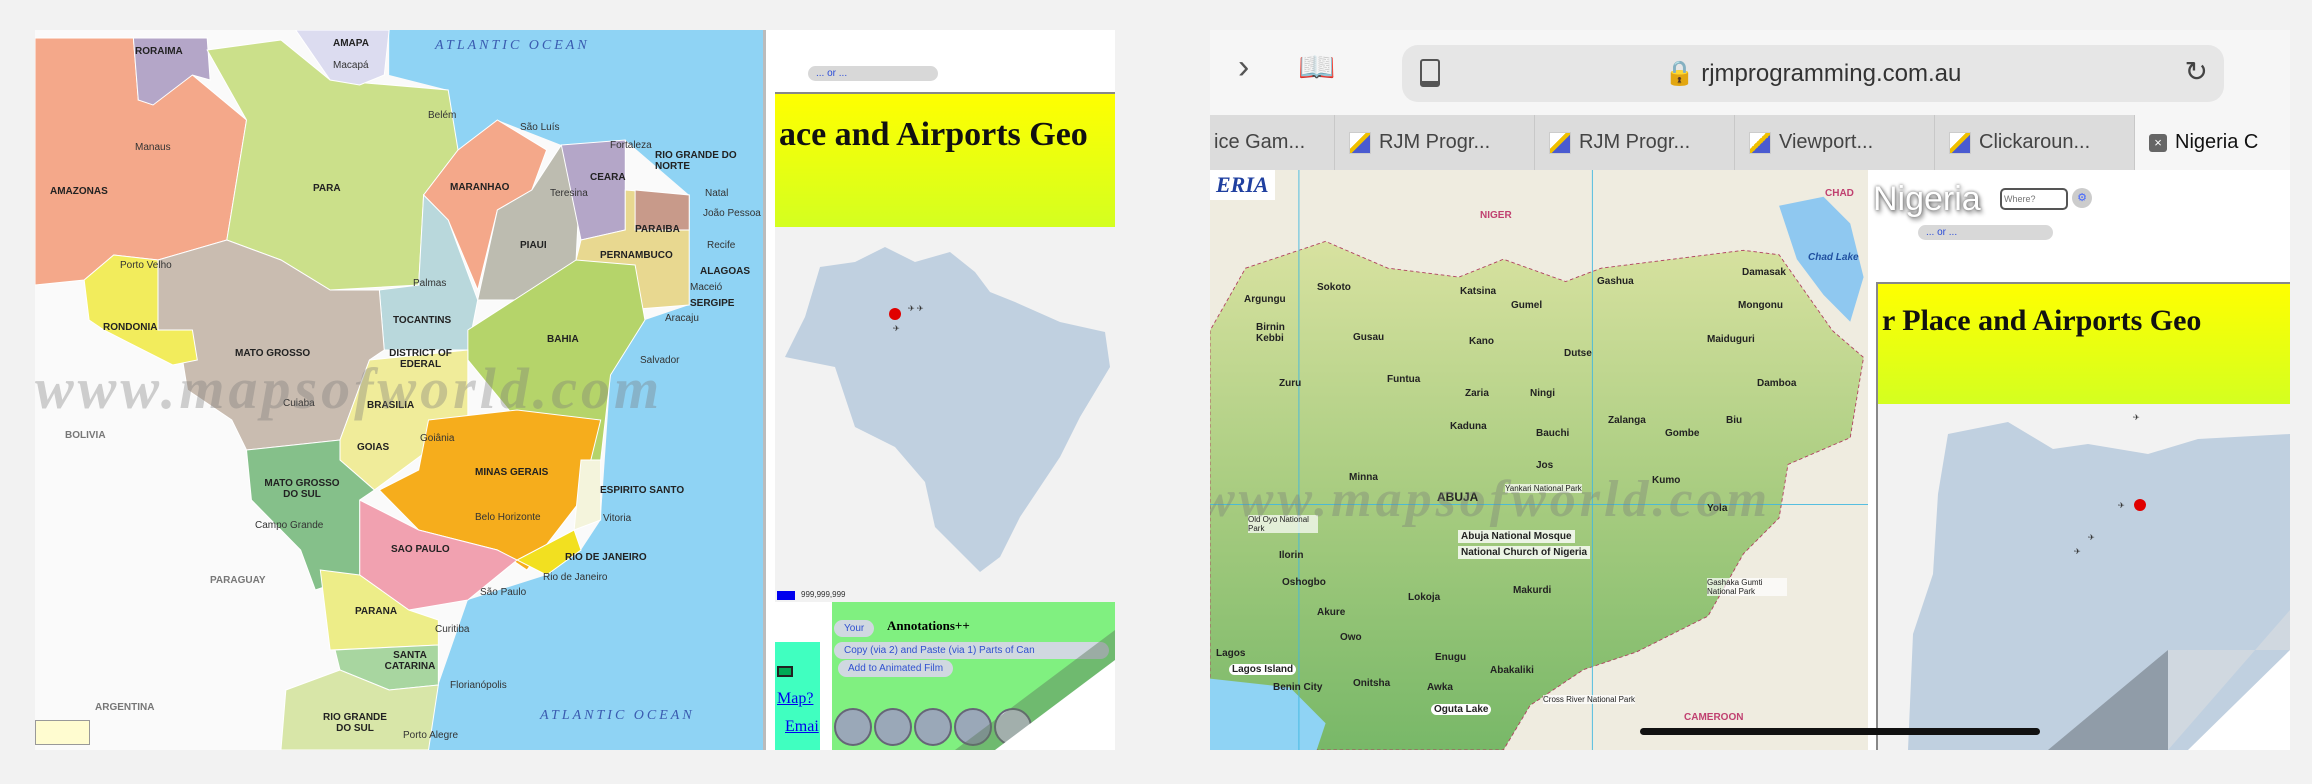  What do you see at coordinates (933, 727) in the screenshot?
I see `square-tool-icon` at bounding box center [933, 727].